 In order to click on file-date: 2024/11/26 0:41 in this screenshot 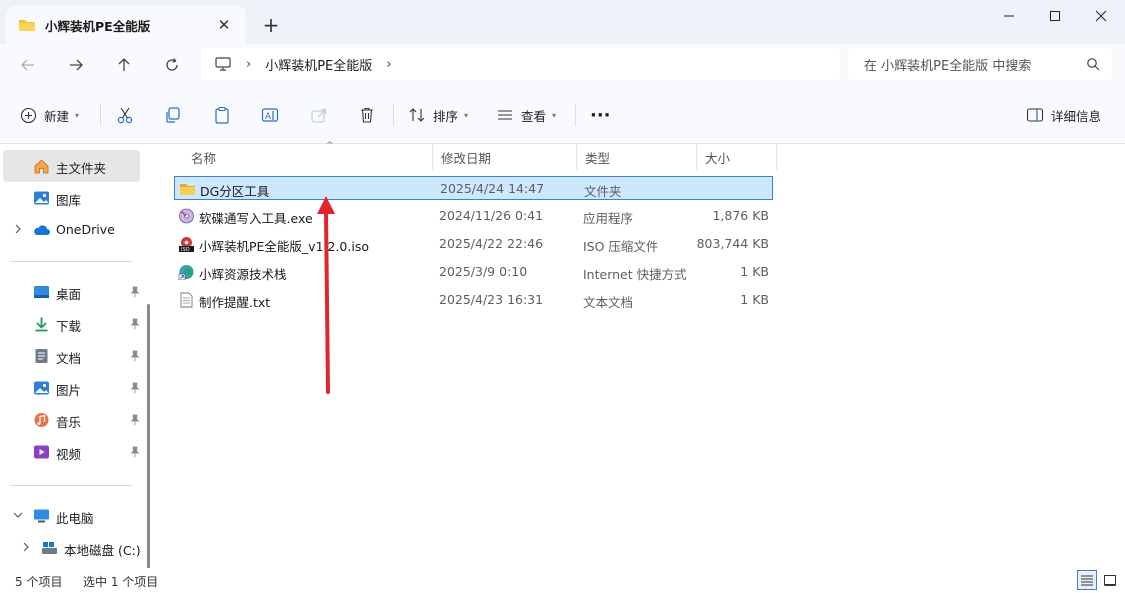, I will do `click(491, 215)`.